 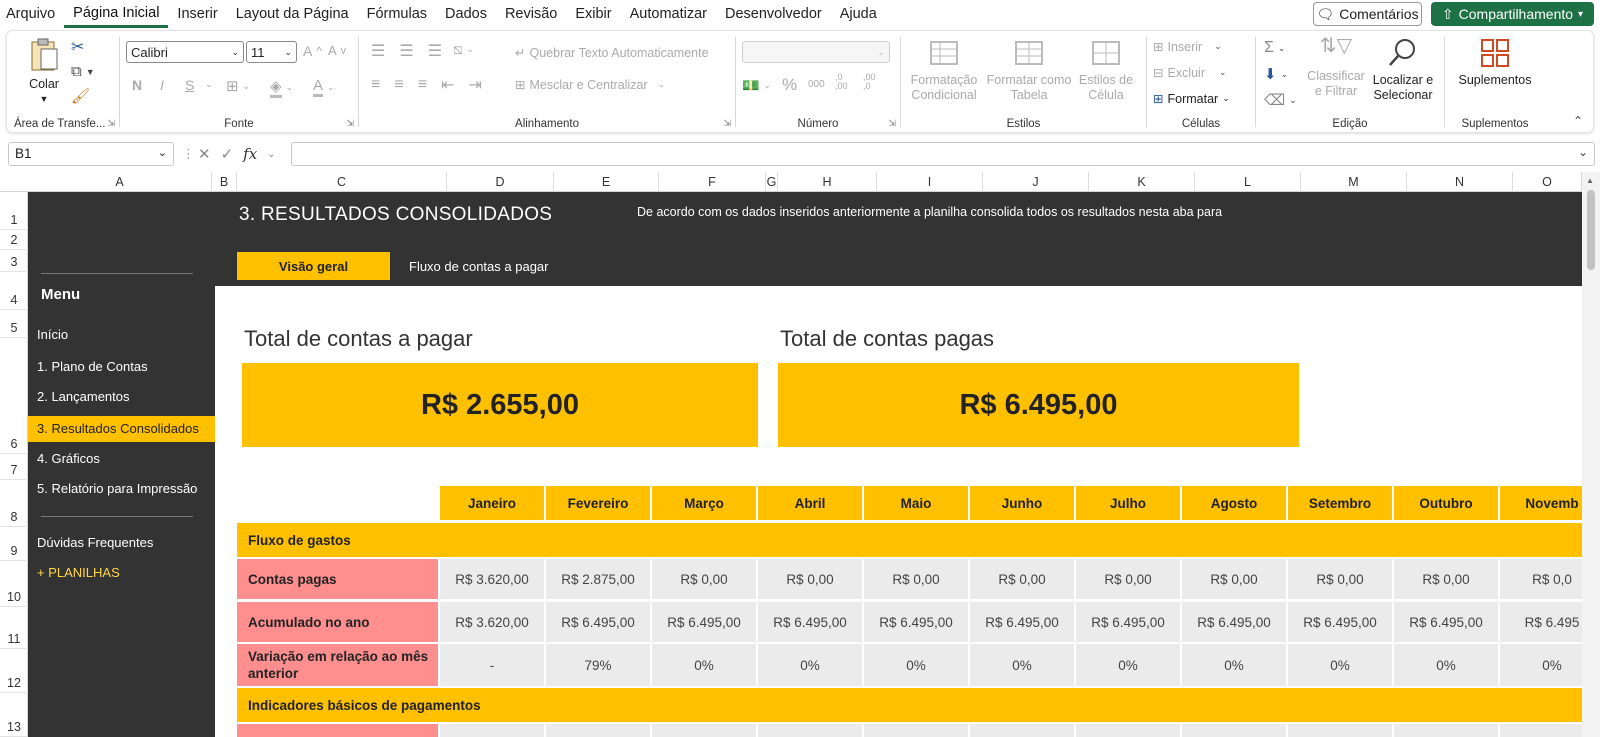 What do you see at coordinates (342, 182) in the screenshot?
I see `column-header-c: C` at bounding box center [342, 182].